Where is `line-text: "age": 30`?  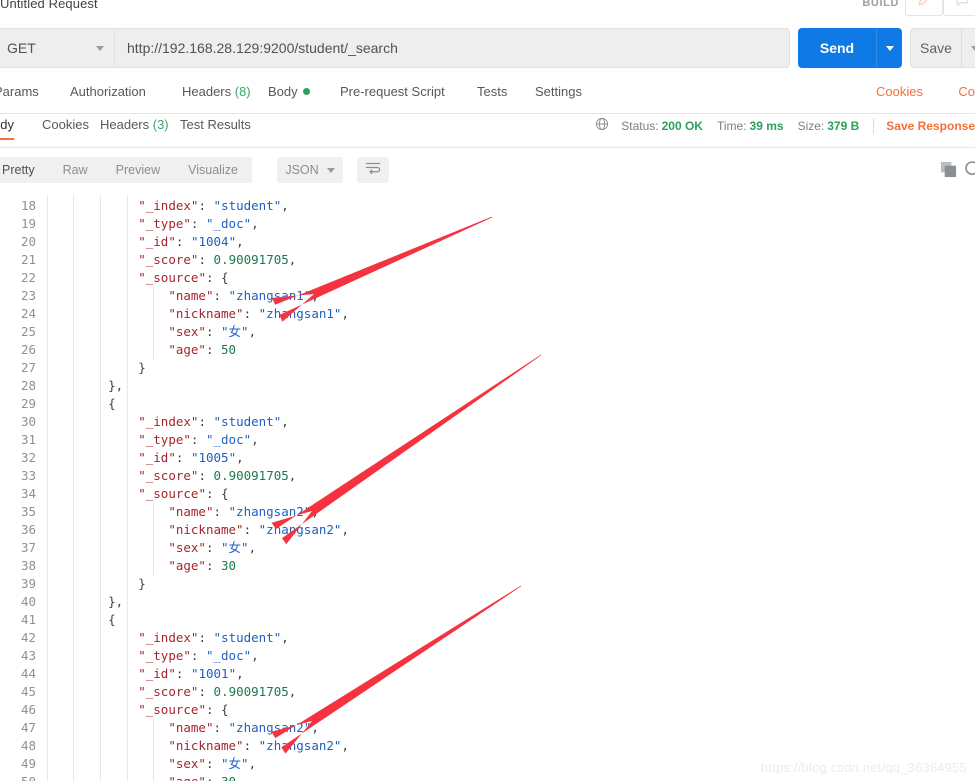 line-text: "age": 30 is located at coordinates (202, 777).